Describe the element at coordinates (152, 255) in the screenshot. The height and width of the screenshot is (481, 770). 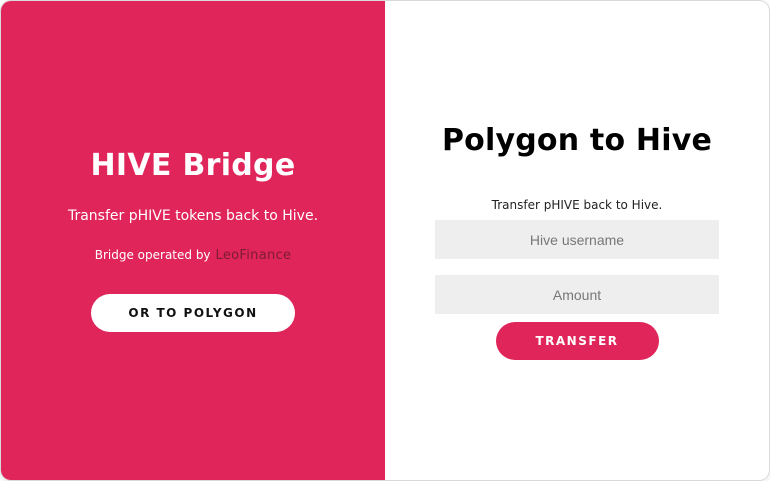
I see `operated-by-label: Bridge operated by` at that location.